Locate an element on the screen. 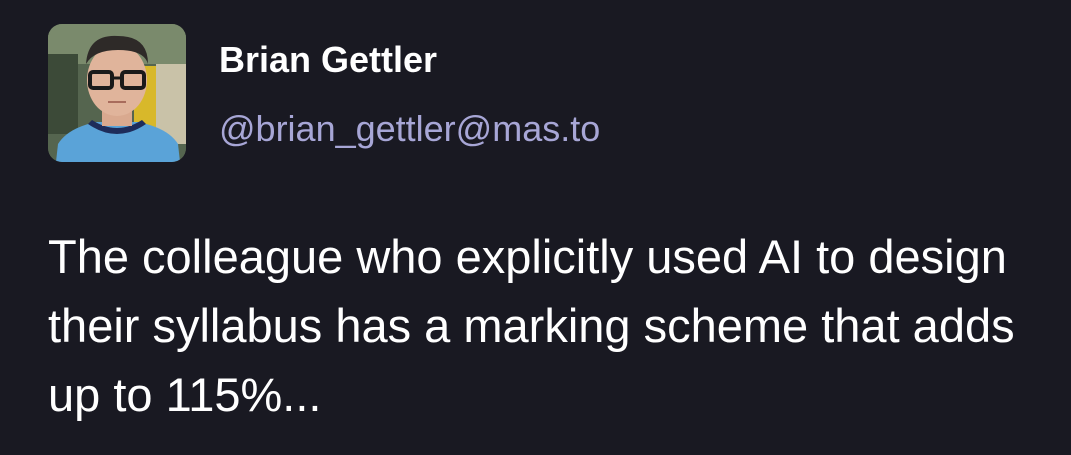  account-handle: @brian_gettler@mas.to is located at coordinates (409, 129).